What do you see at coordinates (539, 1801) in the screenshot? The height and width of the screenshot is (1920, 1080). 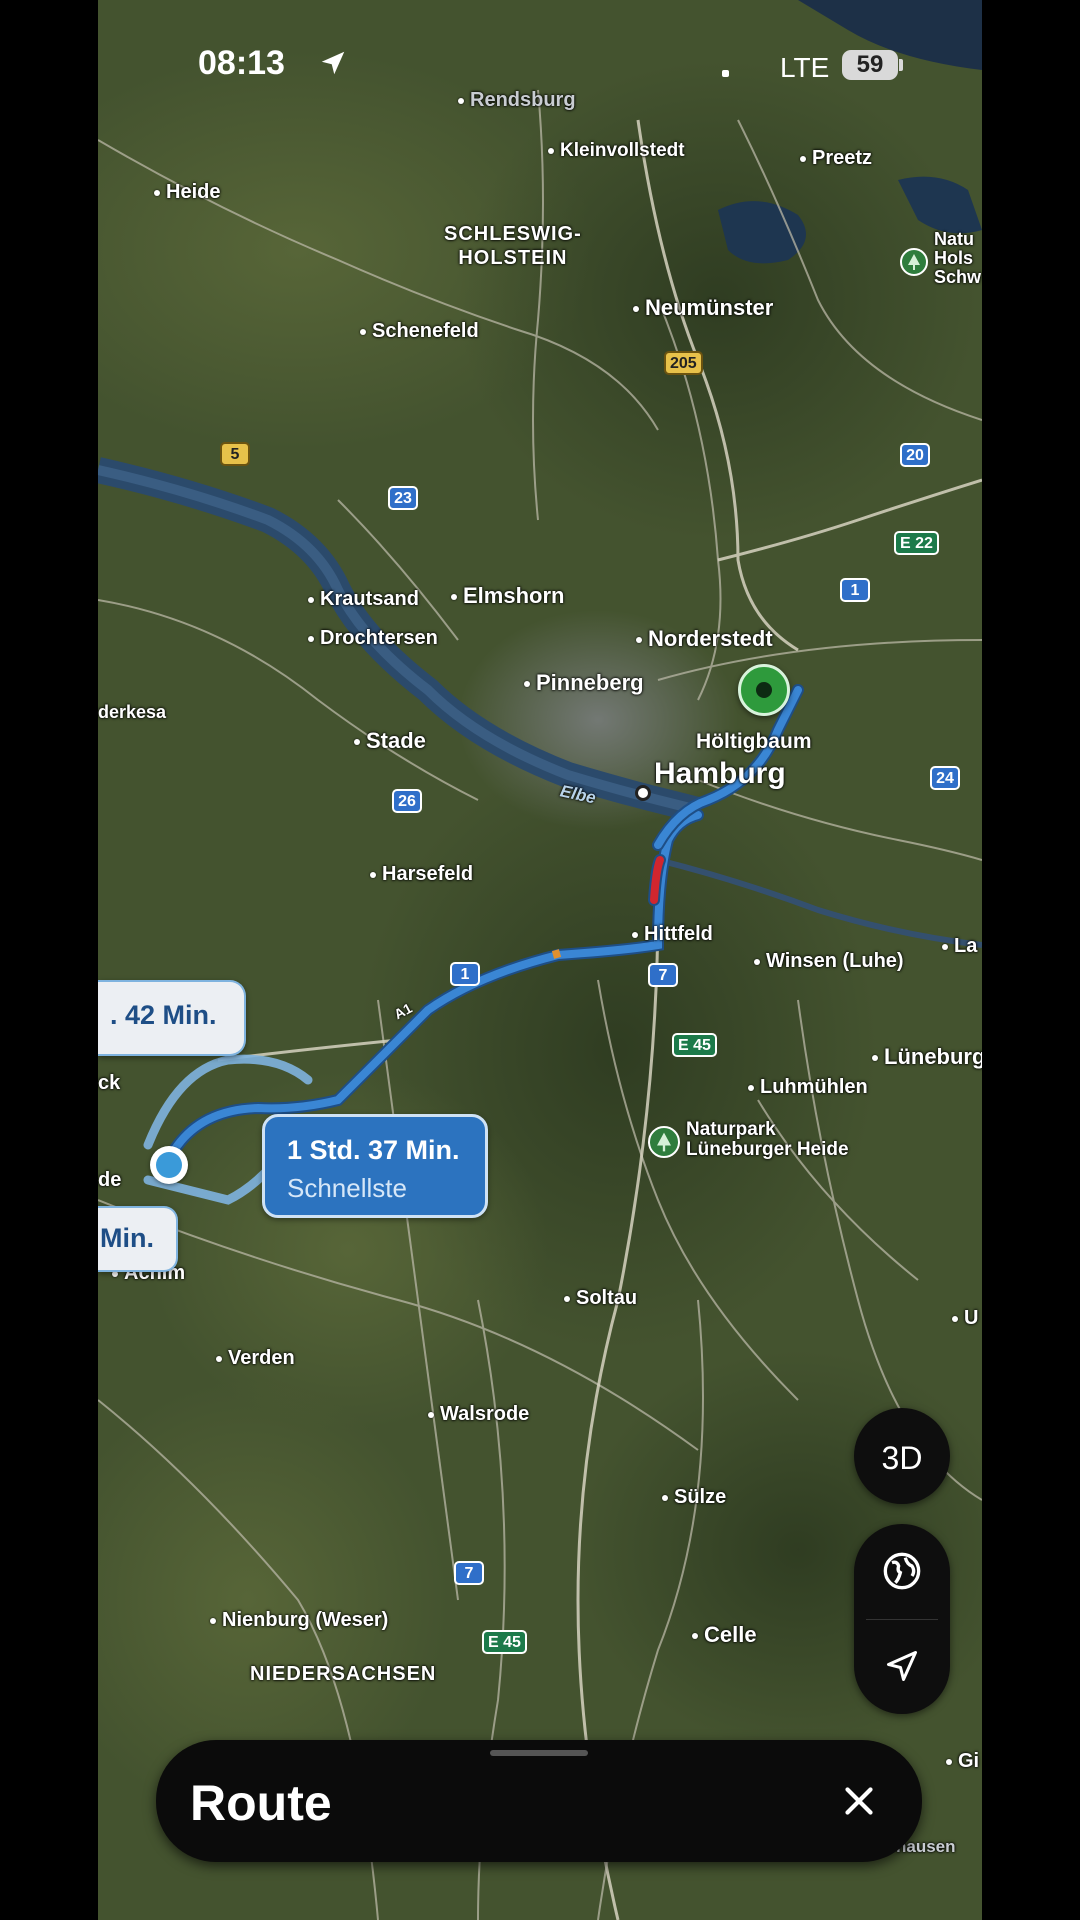 I see `route-sheet: Route` at bounding box center [539, 1801].